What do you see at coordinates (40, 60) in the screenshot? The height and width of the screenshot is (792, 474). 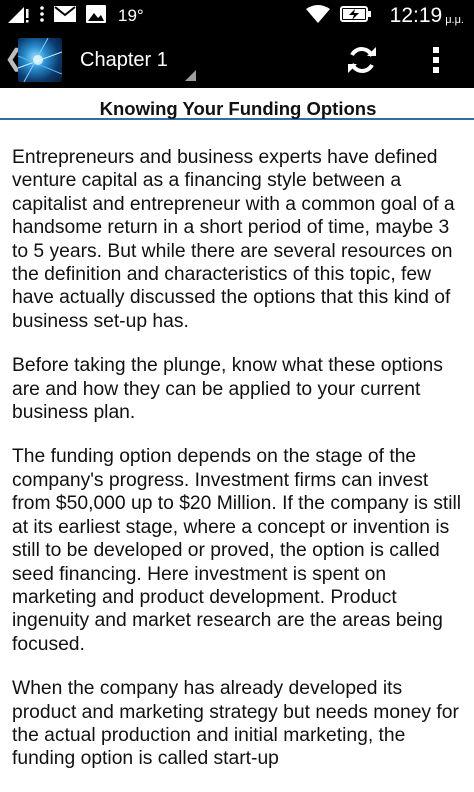 I see `app-logo` at bounding box center [40, 60].